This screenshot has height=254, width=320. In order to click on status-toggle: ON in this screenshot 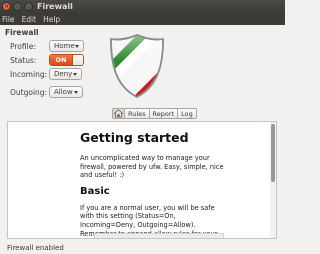, I will do `click(66, 60)`.